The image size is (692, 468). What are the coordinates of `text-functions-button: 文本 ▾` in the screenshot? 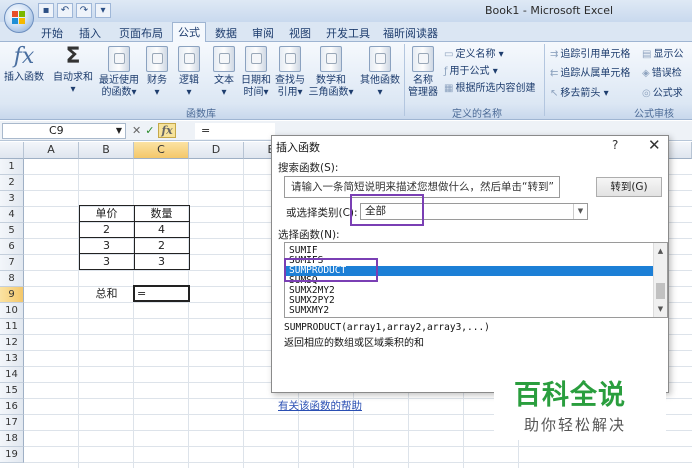 It's located at (224, 72).